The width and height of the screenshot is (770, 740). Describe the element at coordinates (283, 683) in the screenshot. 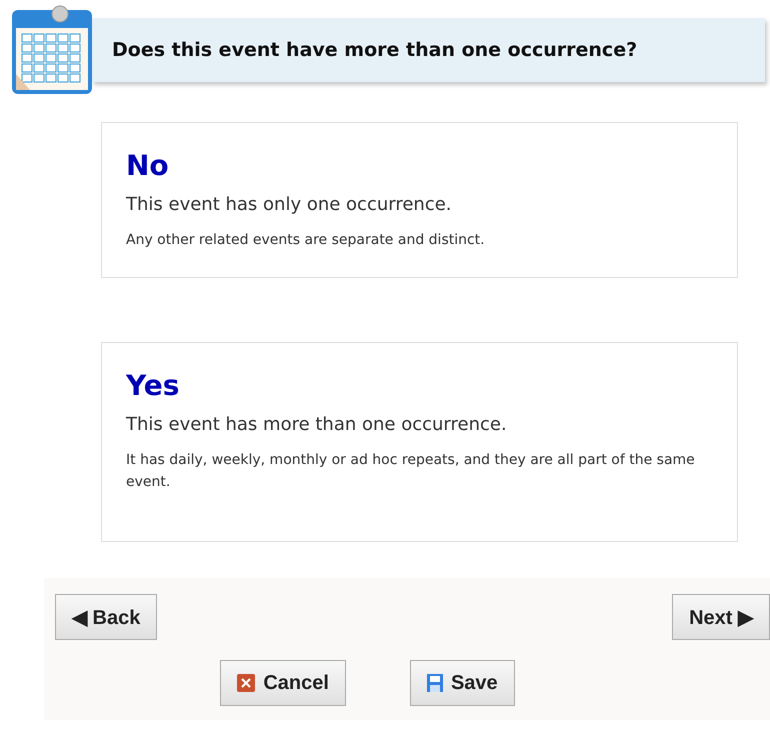

I see `cancel-button: Cancel` at that location.